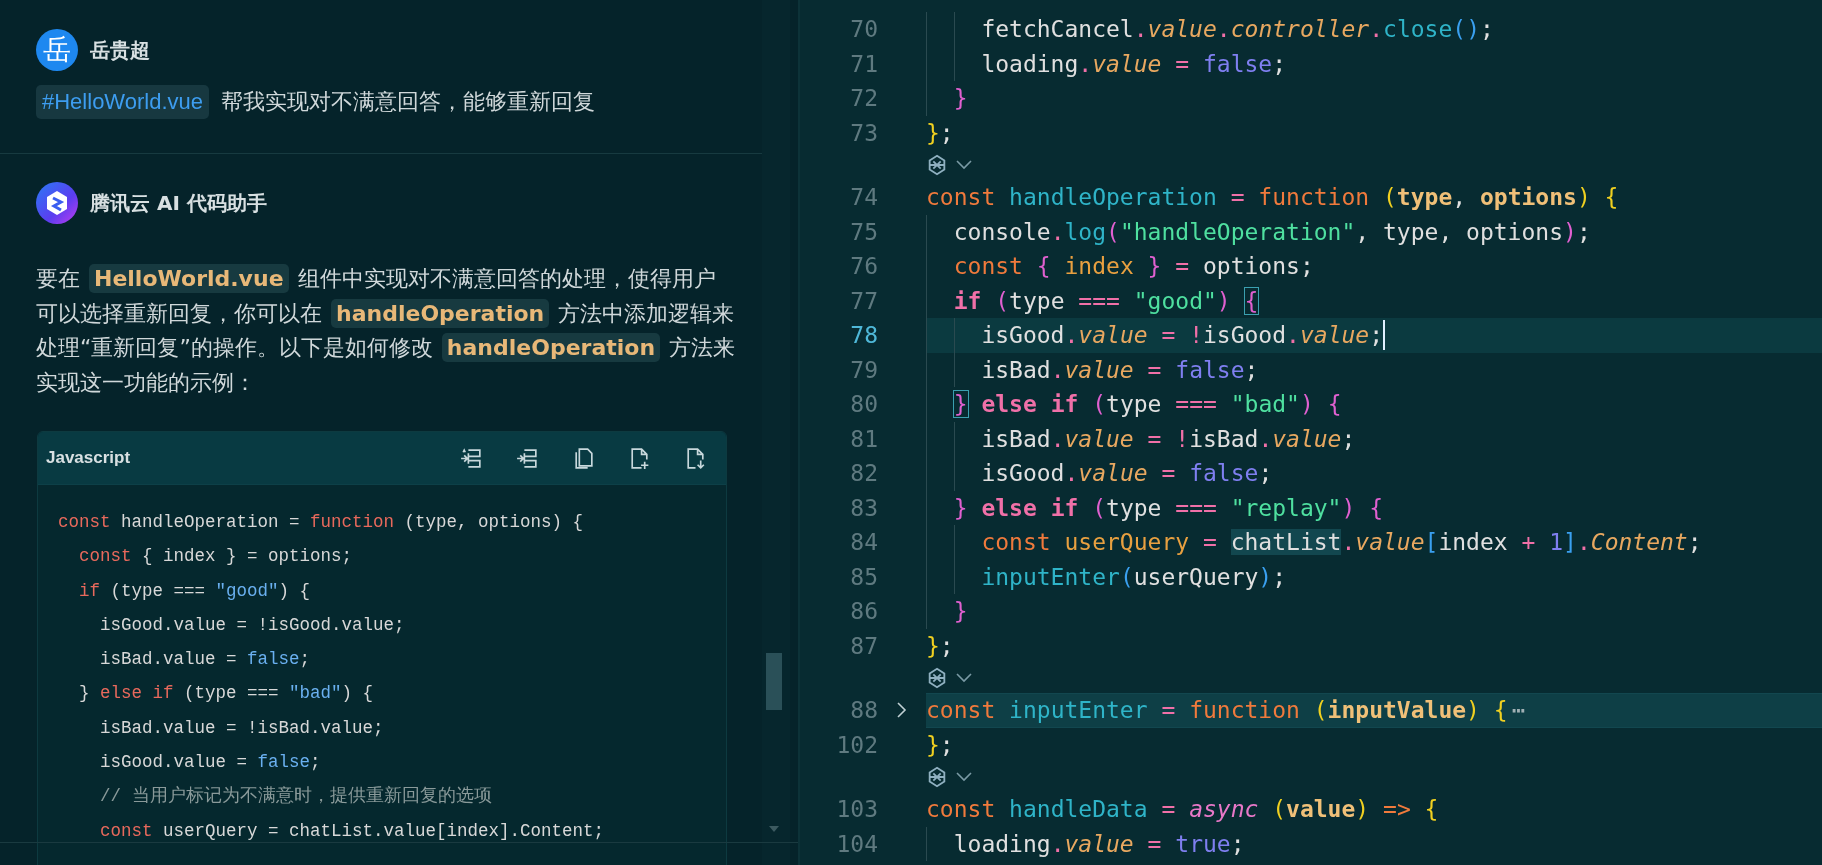 This screenshot has height=865, width=1822. Describe the element at coordinates (856, 809) in the screenshot. I see `line-number: 103` at that location.